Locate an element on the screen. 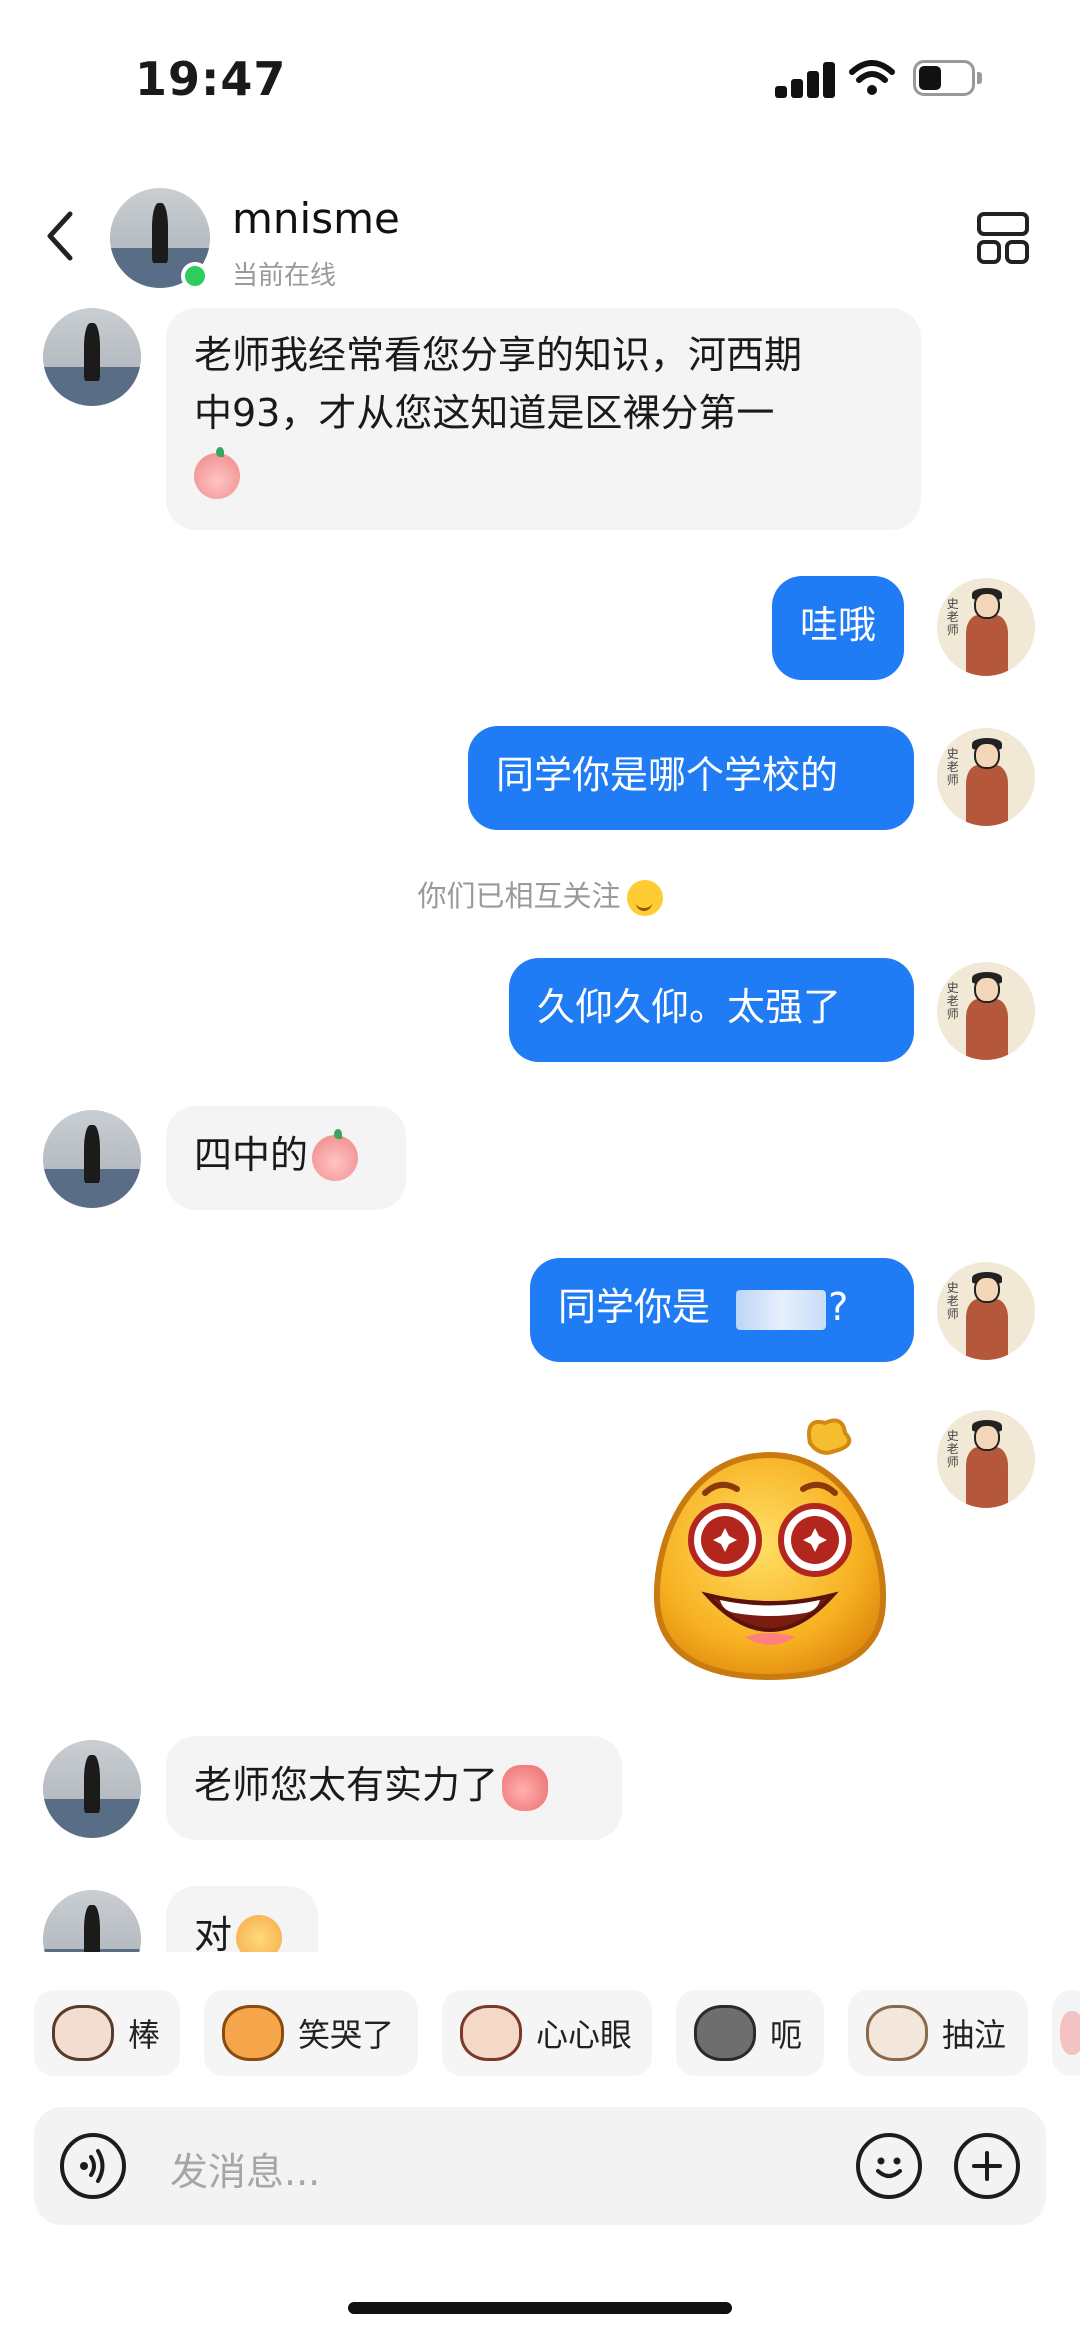  laughing-cat-icon is located at coordinates (253, 2033).